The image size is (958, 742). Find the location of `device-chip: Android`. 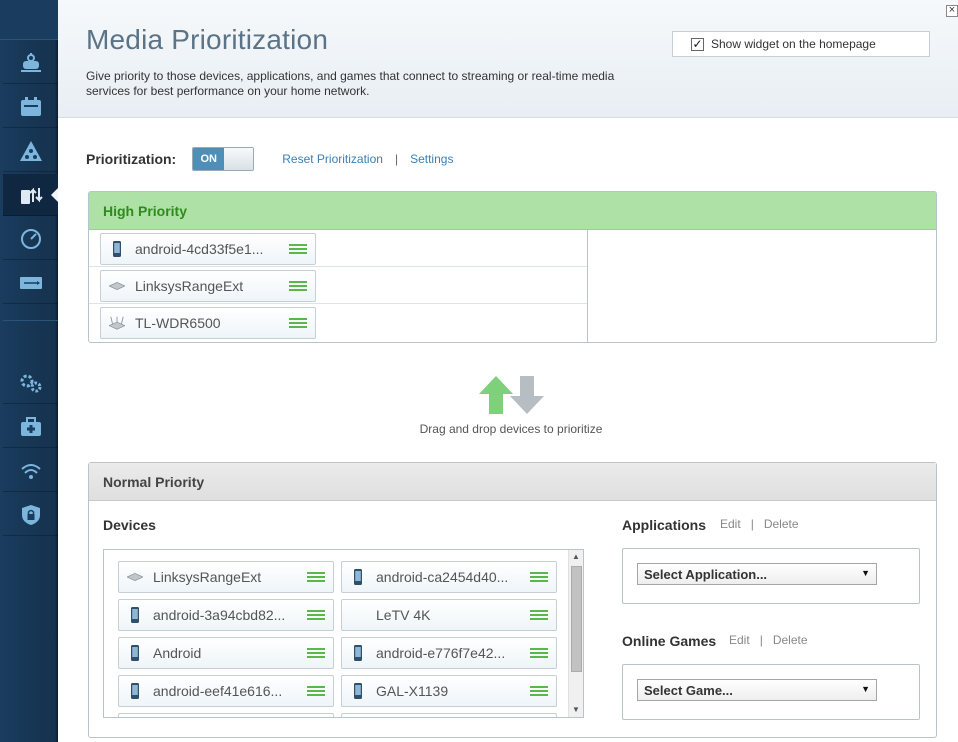

device-chip: Android is located at coordinates (226, 653).